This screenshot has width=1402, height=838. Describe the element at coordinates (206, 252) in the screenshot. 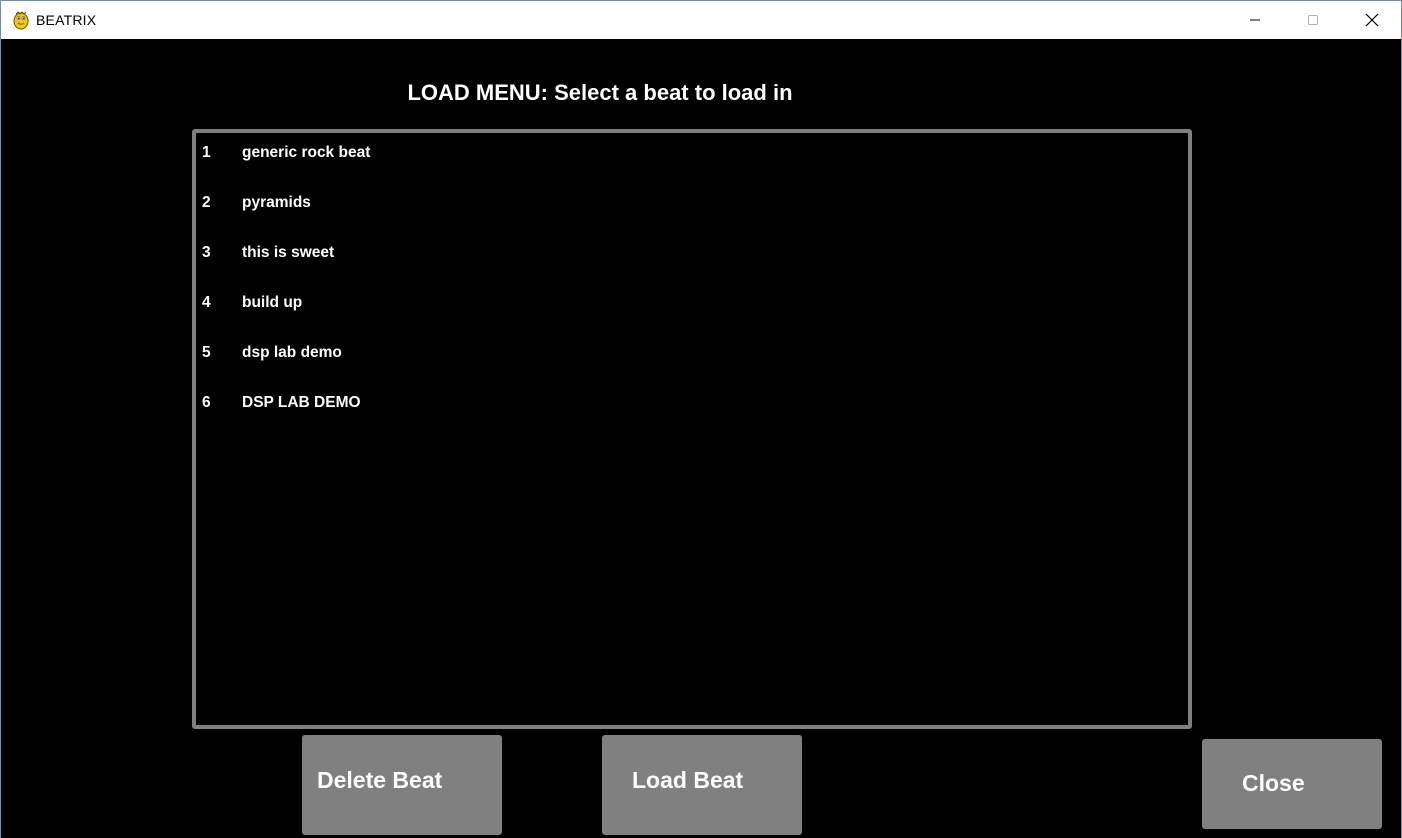

I see `beat-number: 3` at that location.